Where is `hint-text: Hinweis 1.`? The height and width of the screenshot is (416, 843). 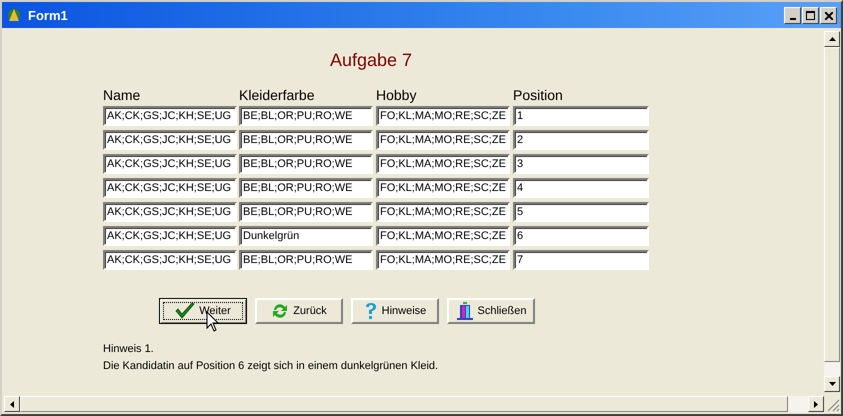 hint-text: Hinweis 1. is located at coordinates (129, 349).